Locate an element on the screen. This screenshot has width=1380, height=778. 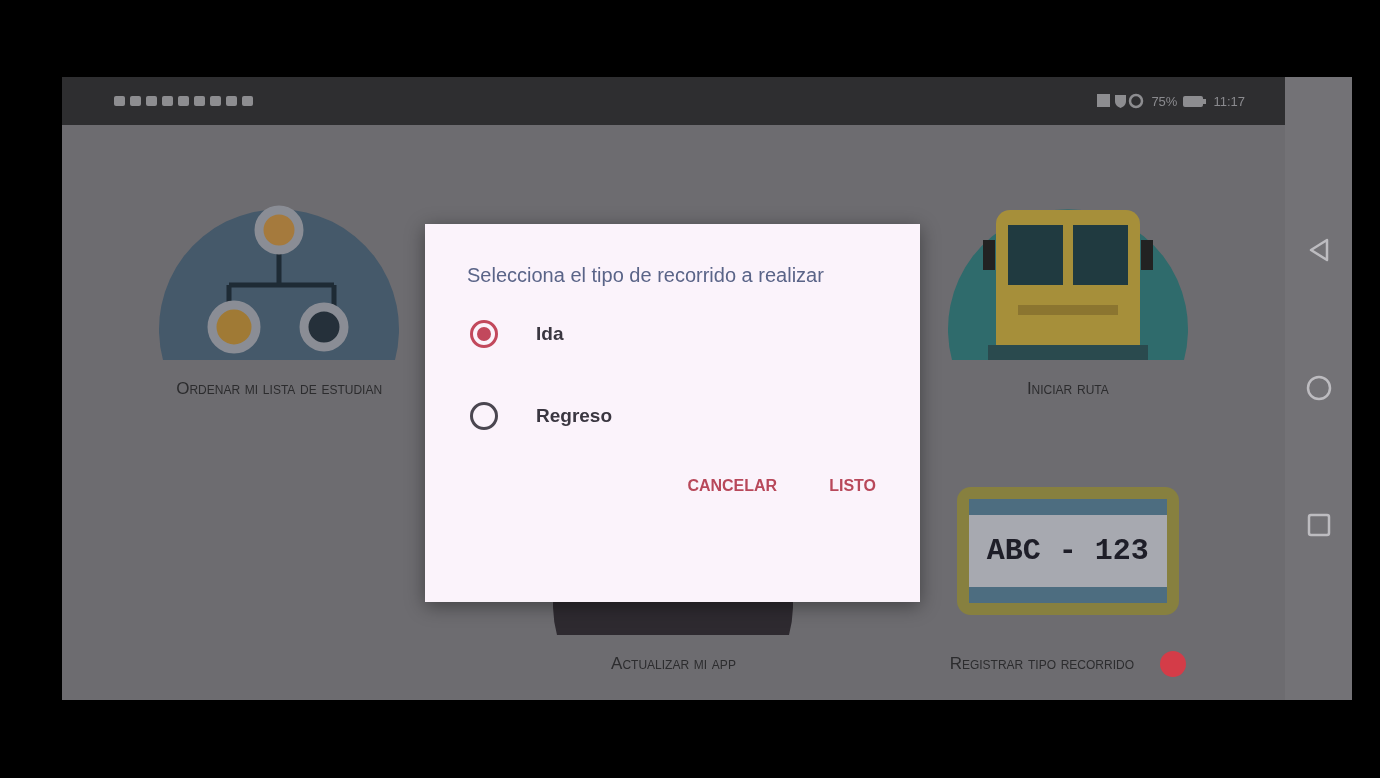
option-label: Ida is located at coordinates (550, 334).